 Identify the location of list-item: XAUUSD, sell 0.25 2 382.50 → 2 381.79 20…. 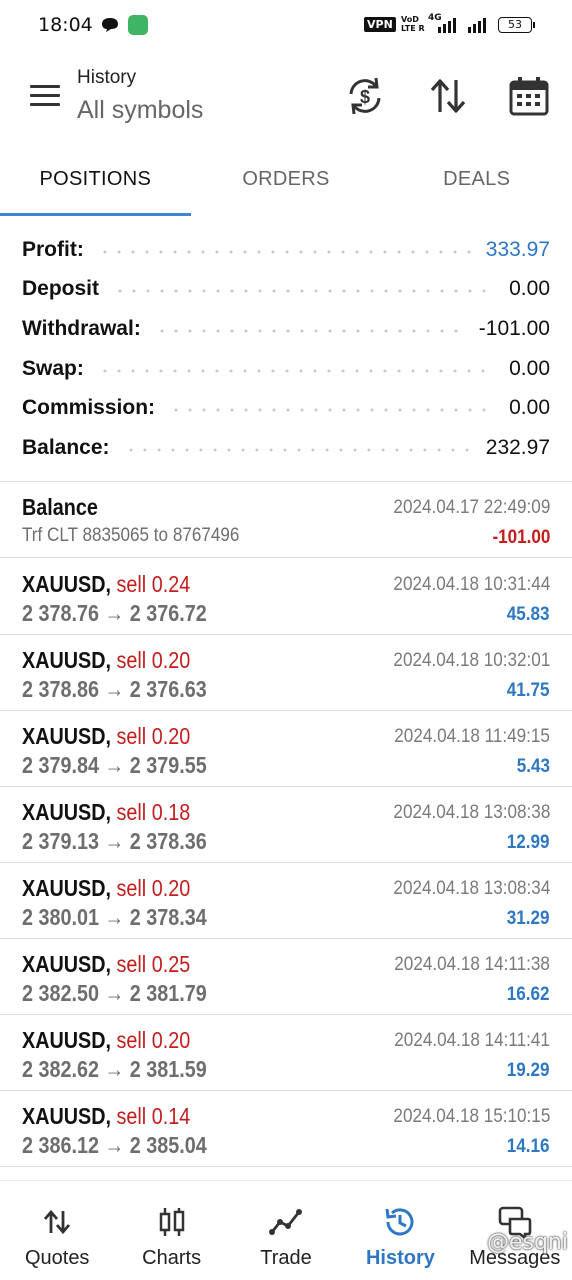
(286, 977).